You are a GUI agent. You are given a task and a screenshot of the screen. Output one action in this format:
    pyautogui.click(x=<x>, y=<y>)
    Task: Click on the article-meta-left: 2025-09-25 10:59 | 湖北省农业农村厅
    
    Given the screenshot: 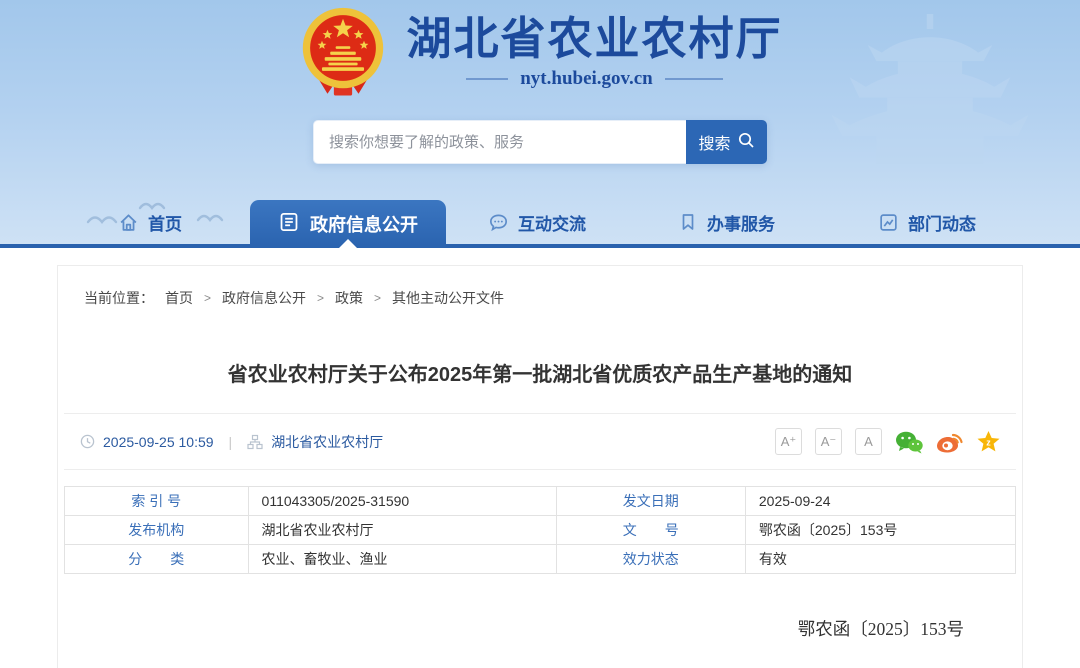 What is the action you would take?
    pyautogui.click(x=231, y=442)
    